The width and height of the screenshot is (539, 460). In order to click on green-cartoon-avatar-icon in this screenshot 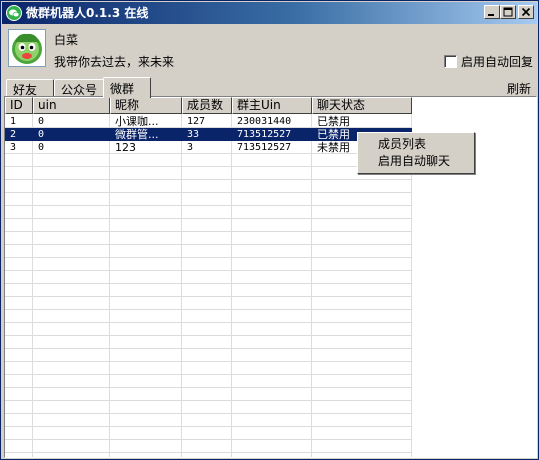, I will do `click(27, 48)`.